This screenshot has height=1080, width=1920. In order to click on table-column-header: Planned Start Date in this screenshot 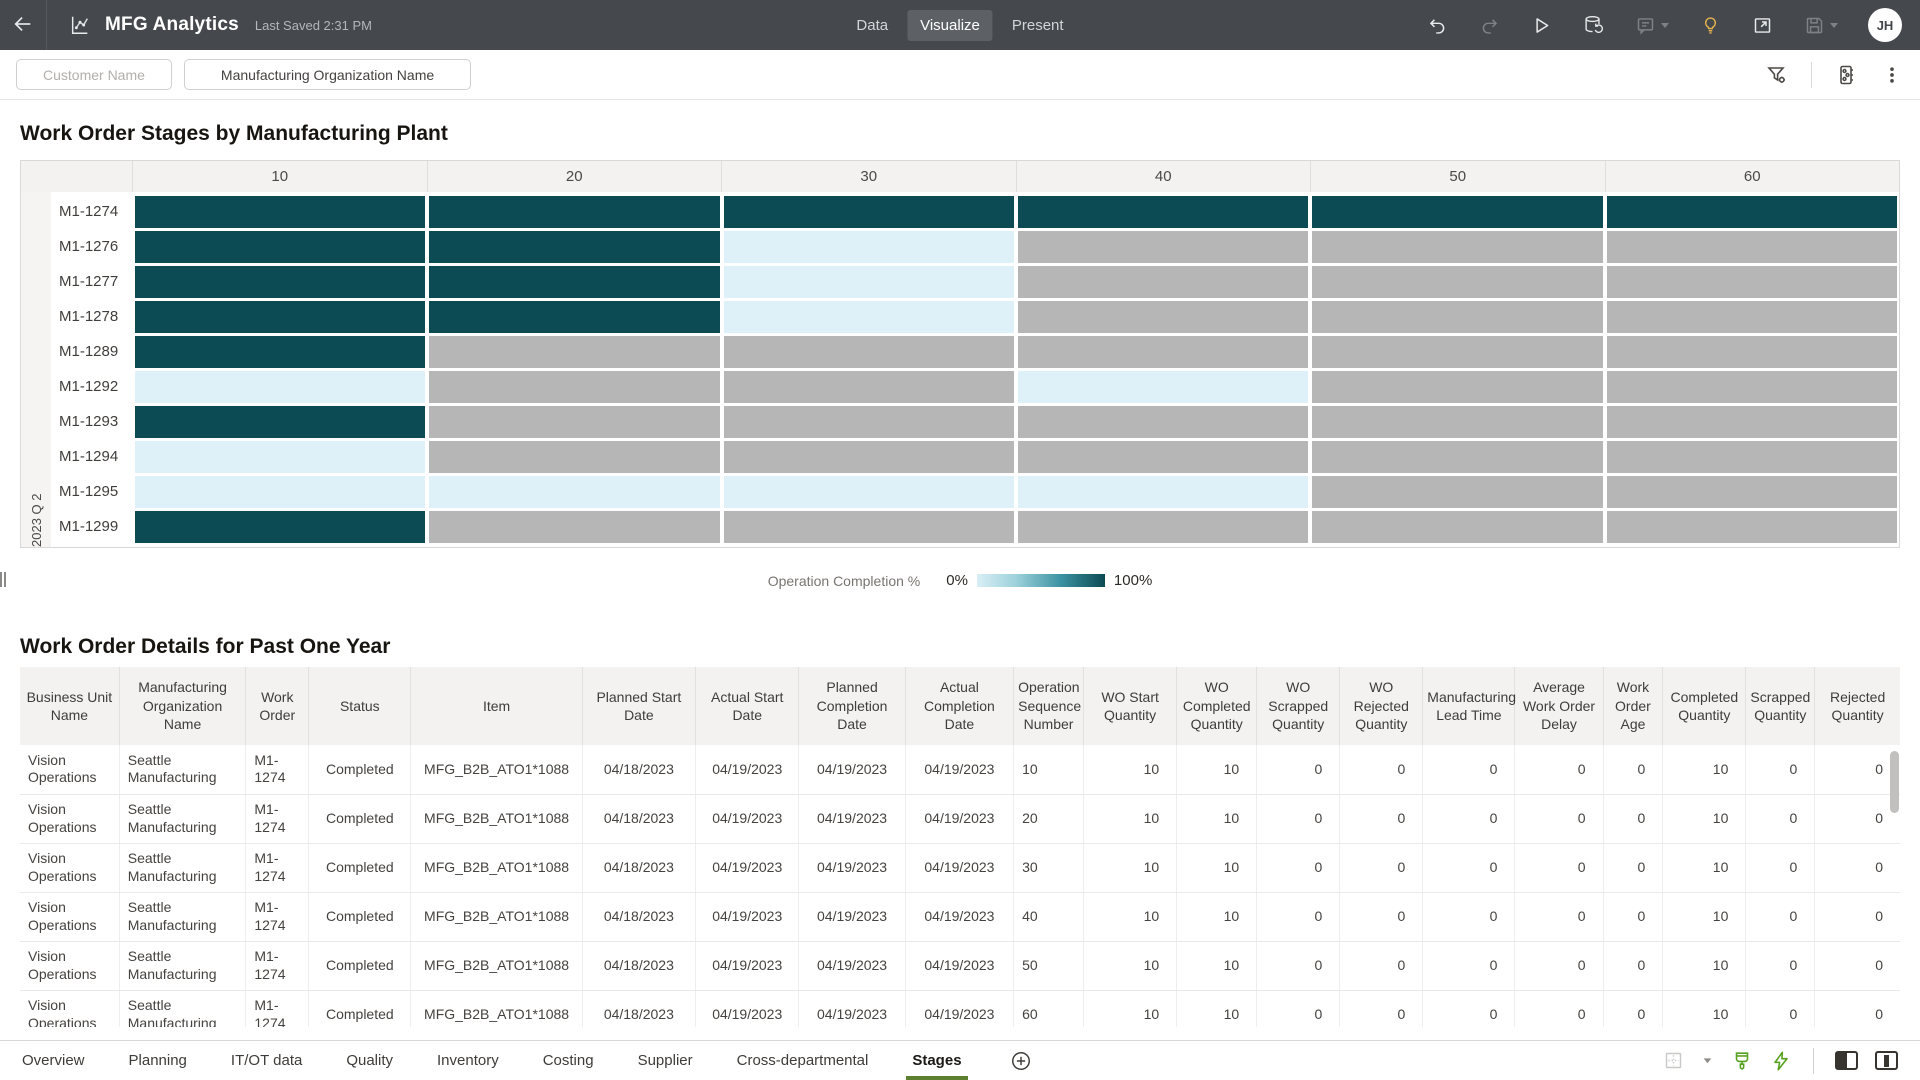, I will do `click(638, 706)`.